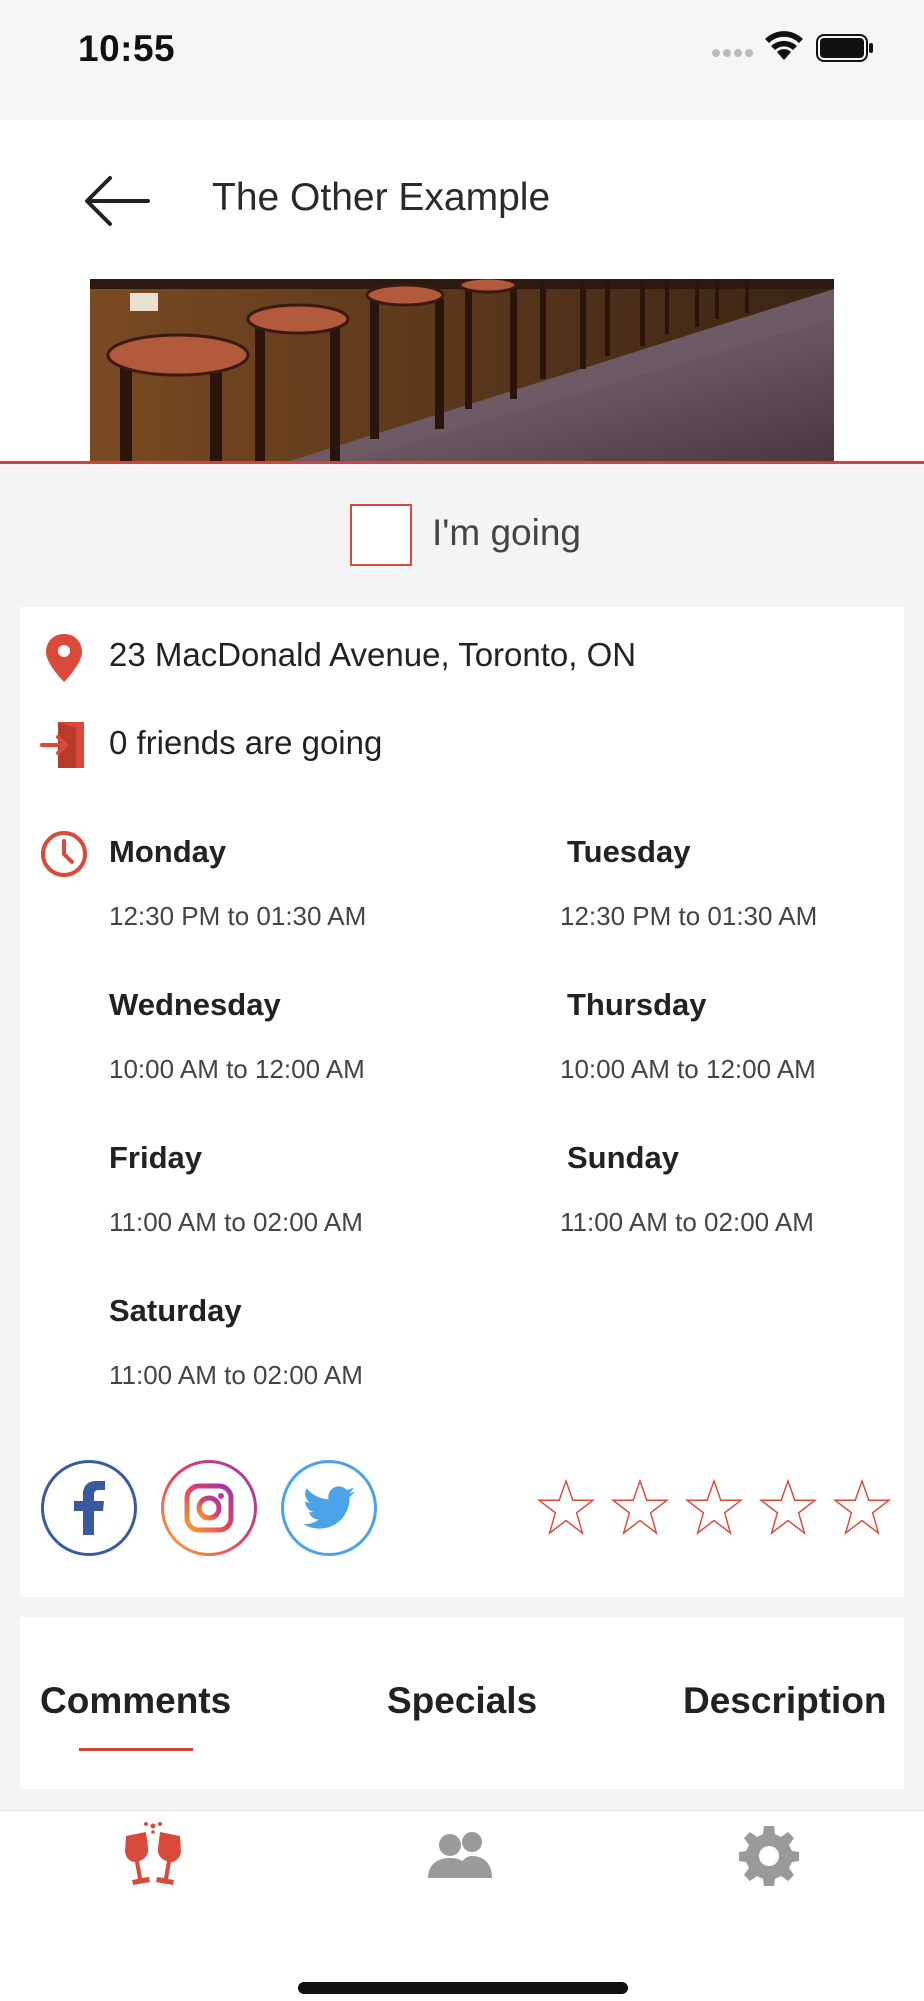 The image size is (924, 2001). Describe the element at coordinates (844, 48) in the screenshot. I see `battery-icon` at that location.